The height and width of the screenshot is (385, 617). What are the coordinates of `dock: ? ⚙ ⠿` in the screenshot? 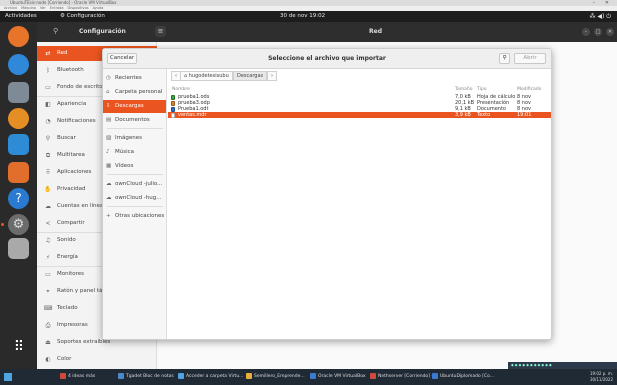 It's located at (18, 195).